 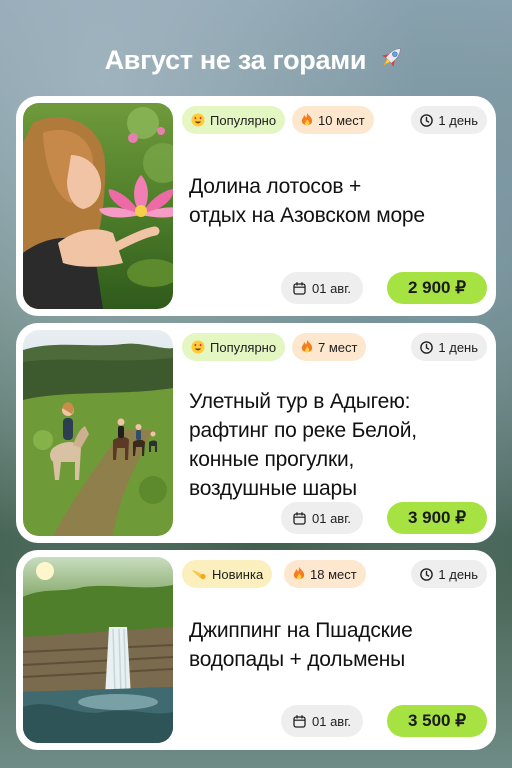 What do you see at coordinates (392, 60) in the screenshot?
I see `rocket-icon` at bounding box center [392, 60].